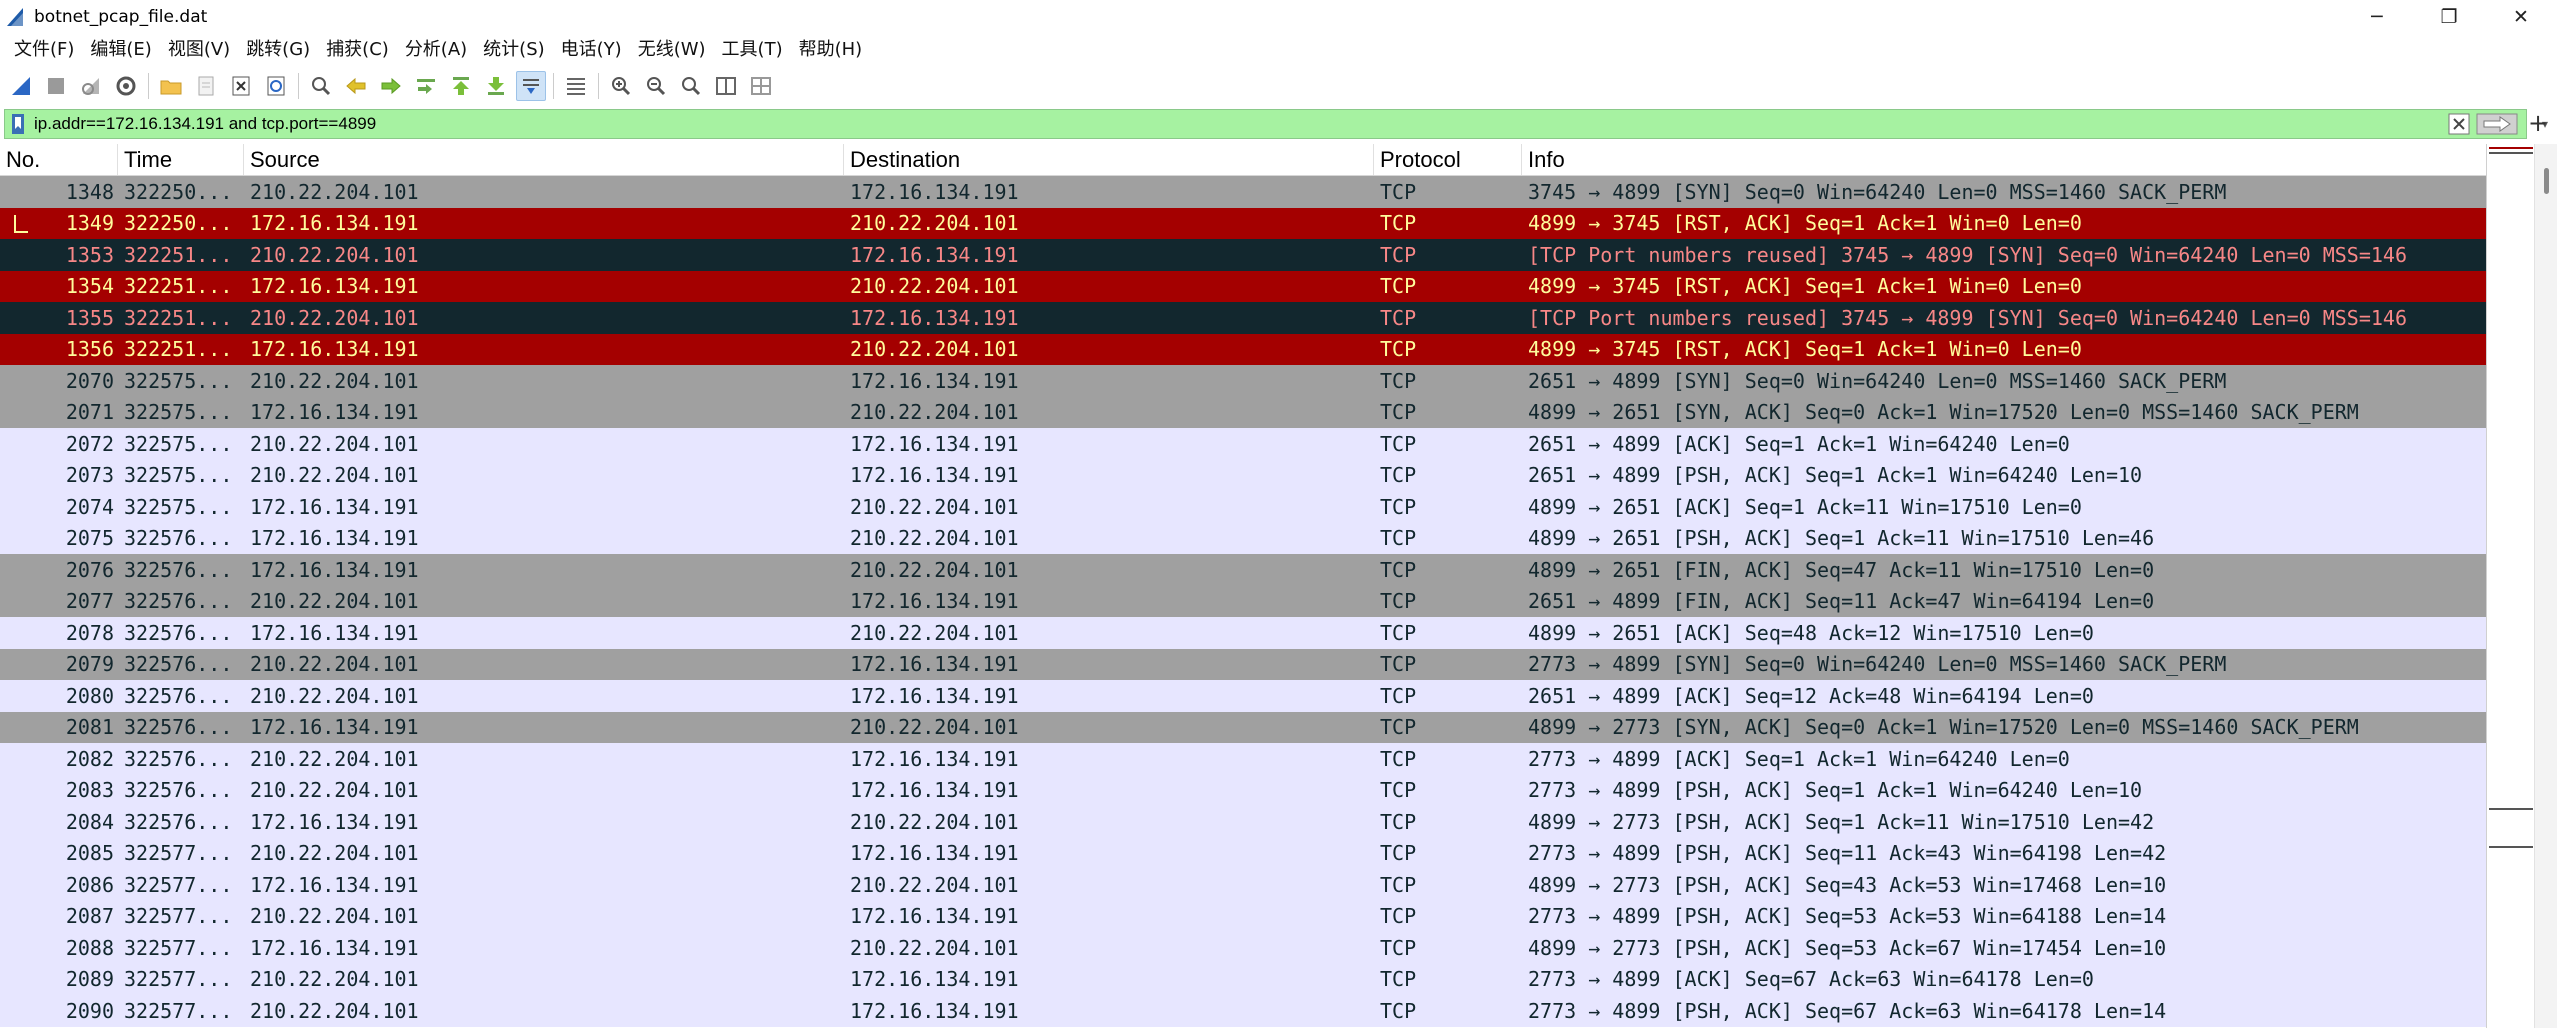  What do you see at coordinates (531, 86) in the screenshot?
I see `autoscroll-icon` at bounding box center [531, 86].